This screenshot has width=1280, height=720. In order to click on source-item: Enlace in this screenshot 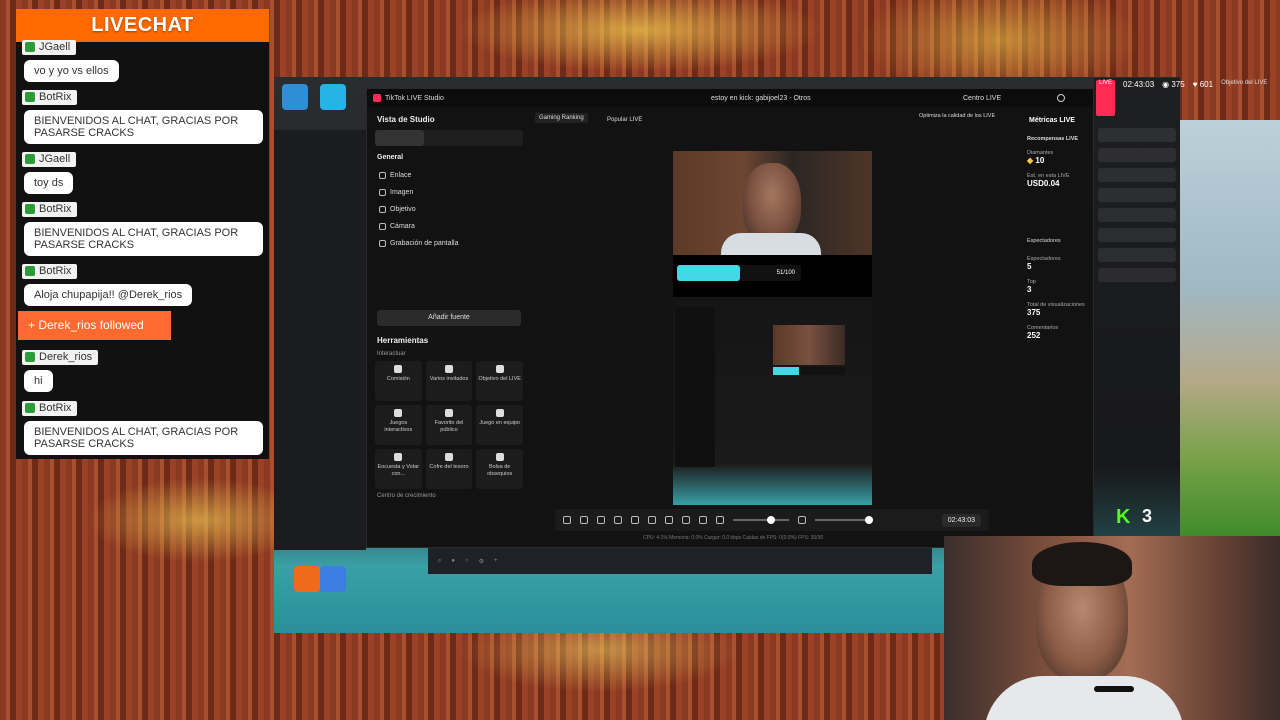, I will do `click(449, 175)`.